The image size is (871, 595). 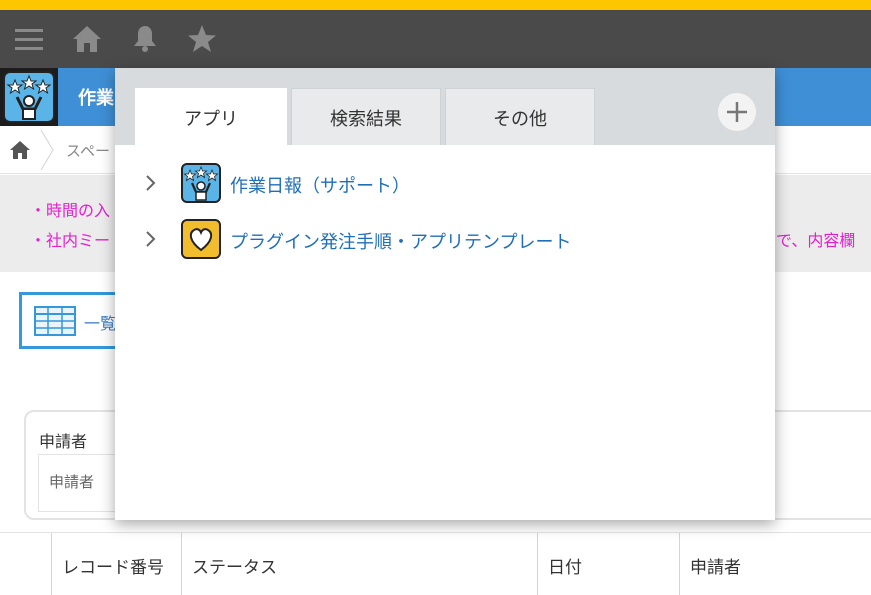 I want to click on column-header-date: 日付, so click(x=608, y=564).